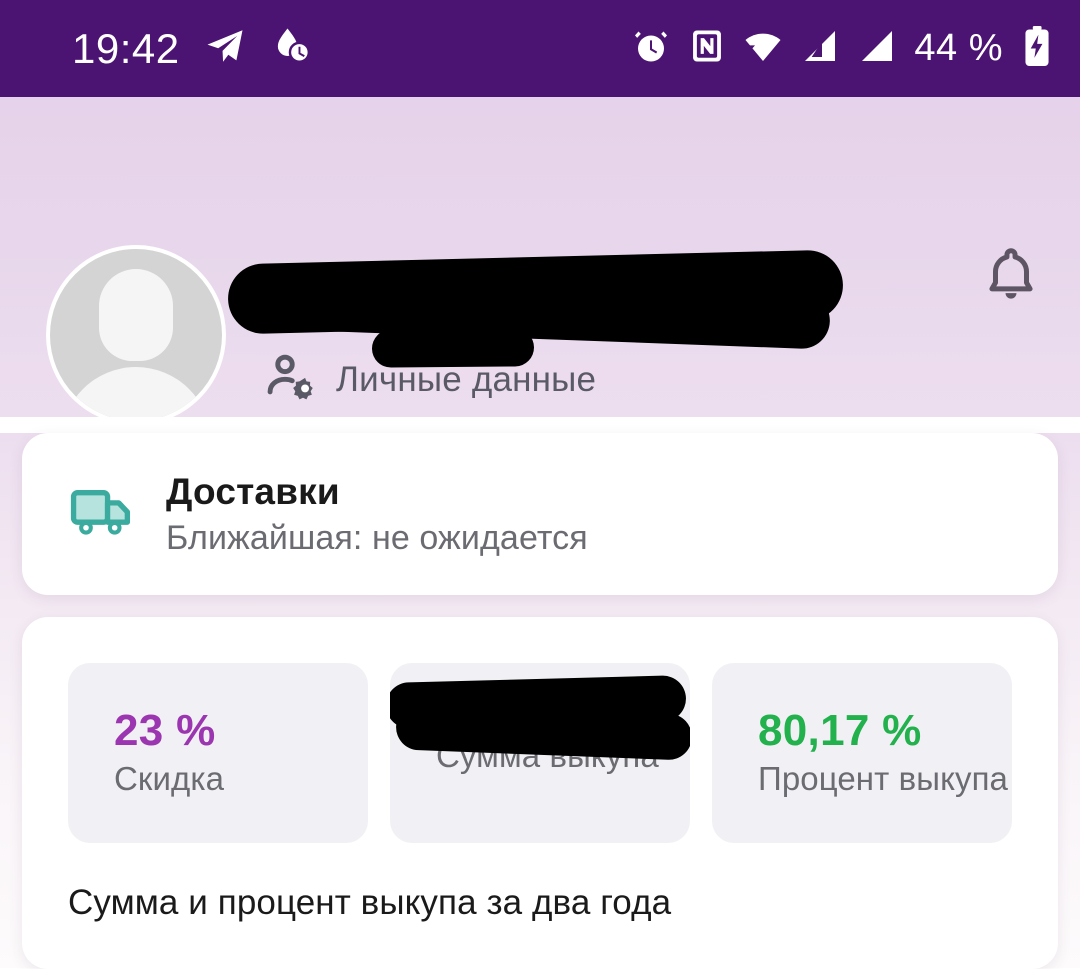 The width and height of the screenshot is (1080, 969). What do you see at coordinates (377, 537) in the screenshot?
I see `deliveries-subtitle: Ближайшая: не ожидается` at bounding box center [377, 537].